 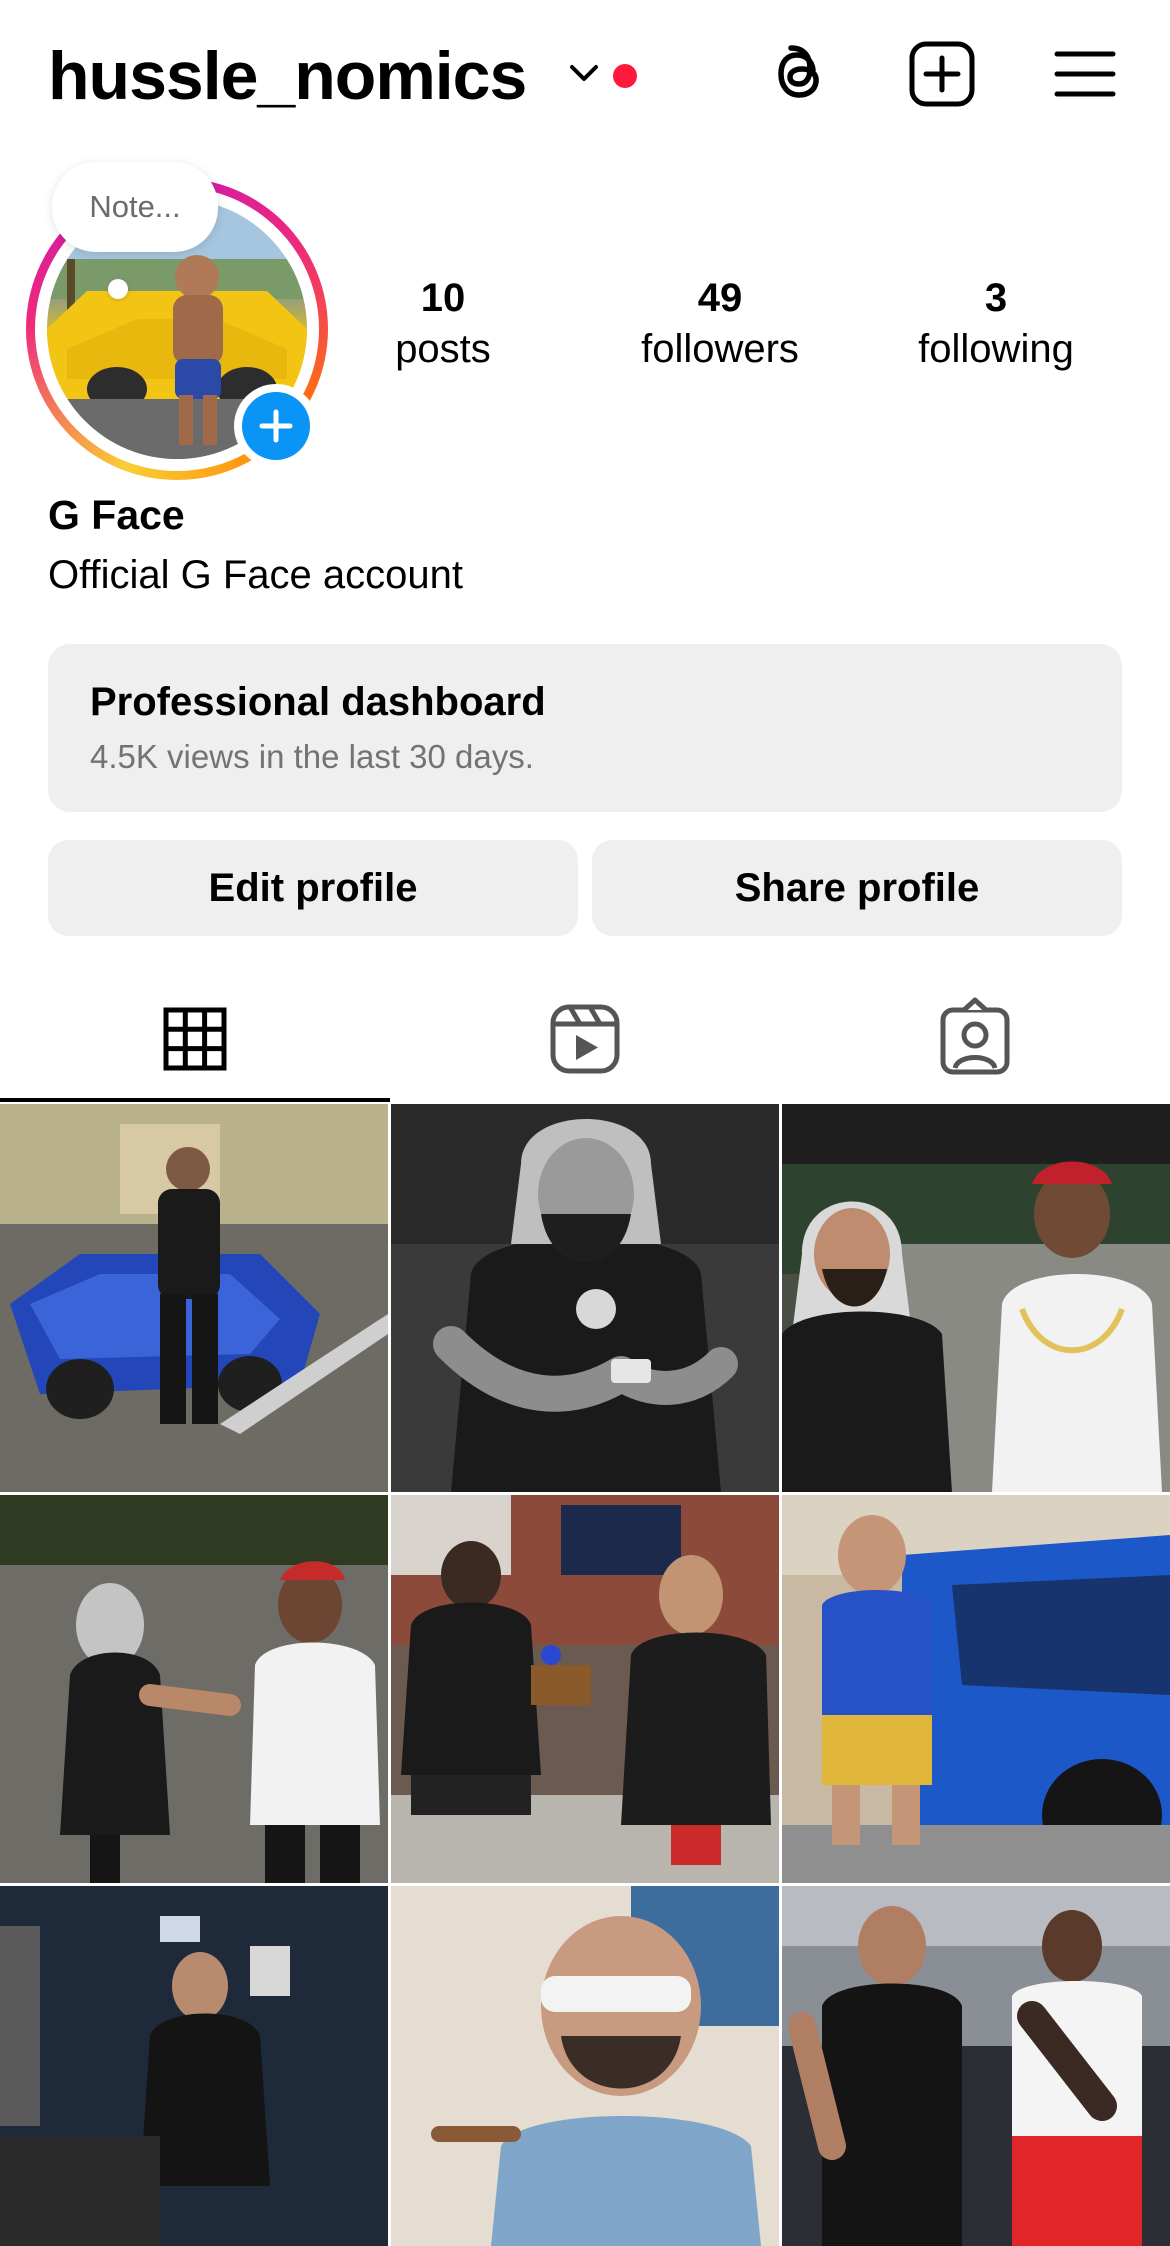 I want to click on followers-count: 49, so click(x=720, y=298).